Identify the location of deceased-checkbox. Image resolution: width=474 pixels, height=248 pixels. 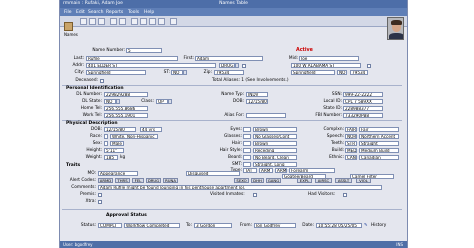
(102, 80).